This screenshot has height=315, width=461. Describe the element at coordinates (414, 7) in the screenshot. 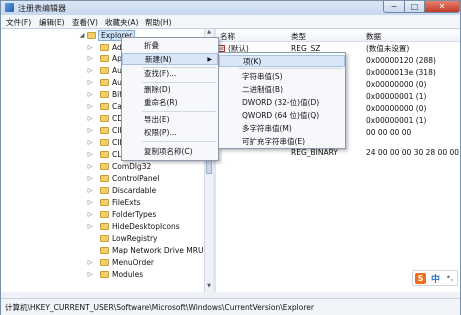

I see `maximize-button: □` at that location.